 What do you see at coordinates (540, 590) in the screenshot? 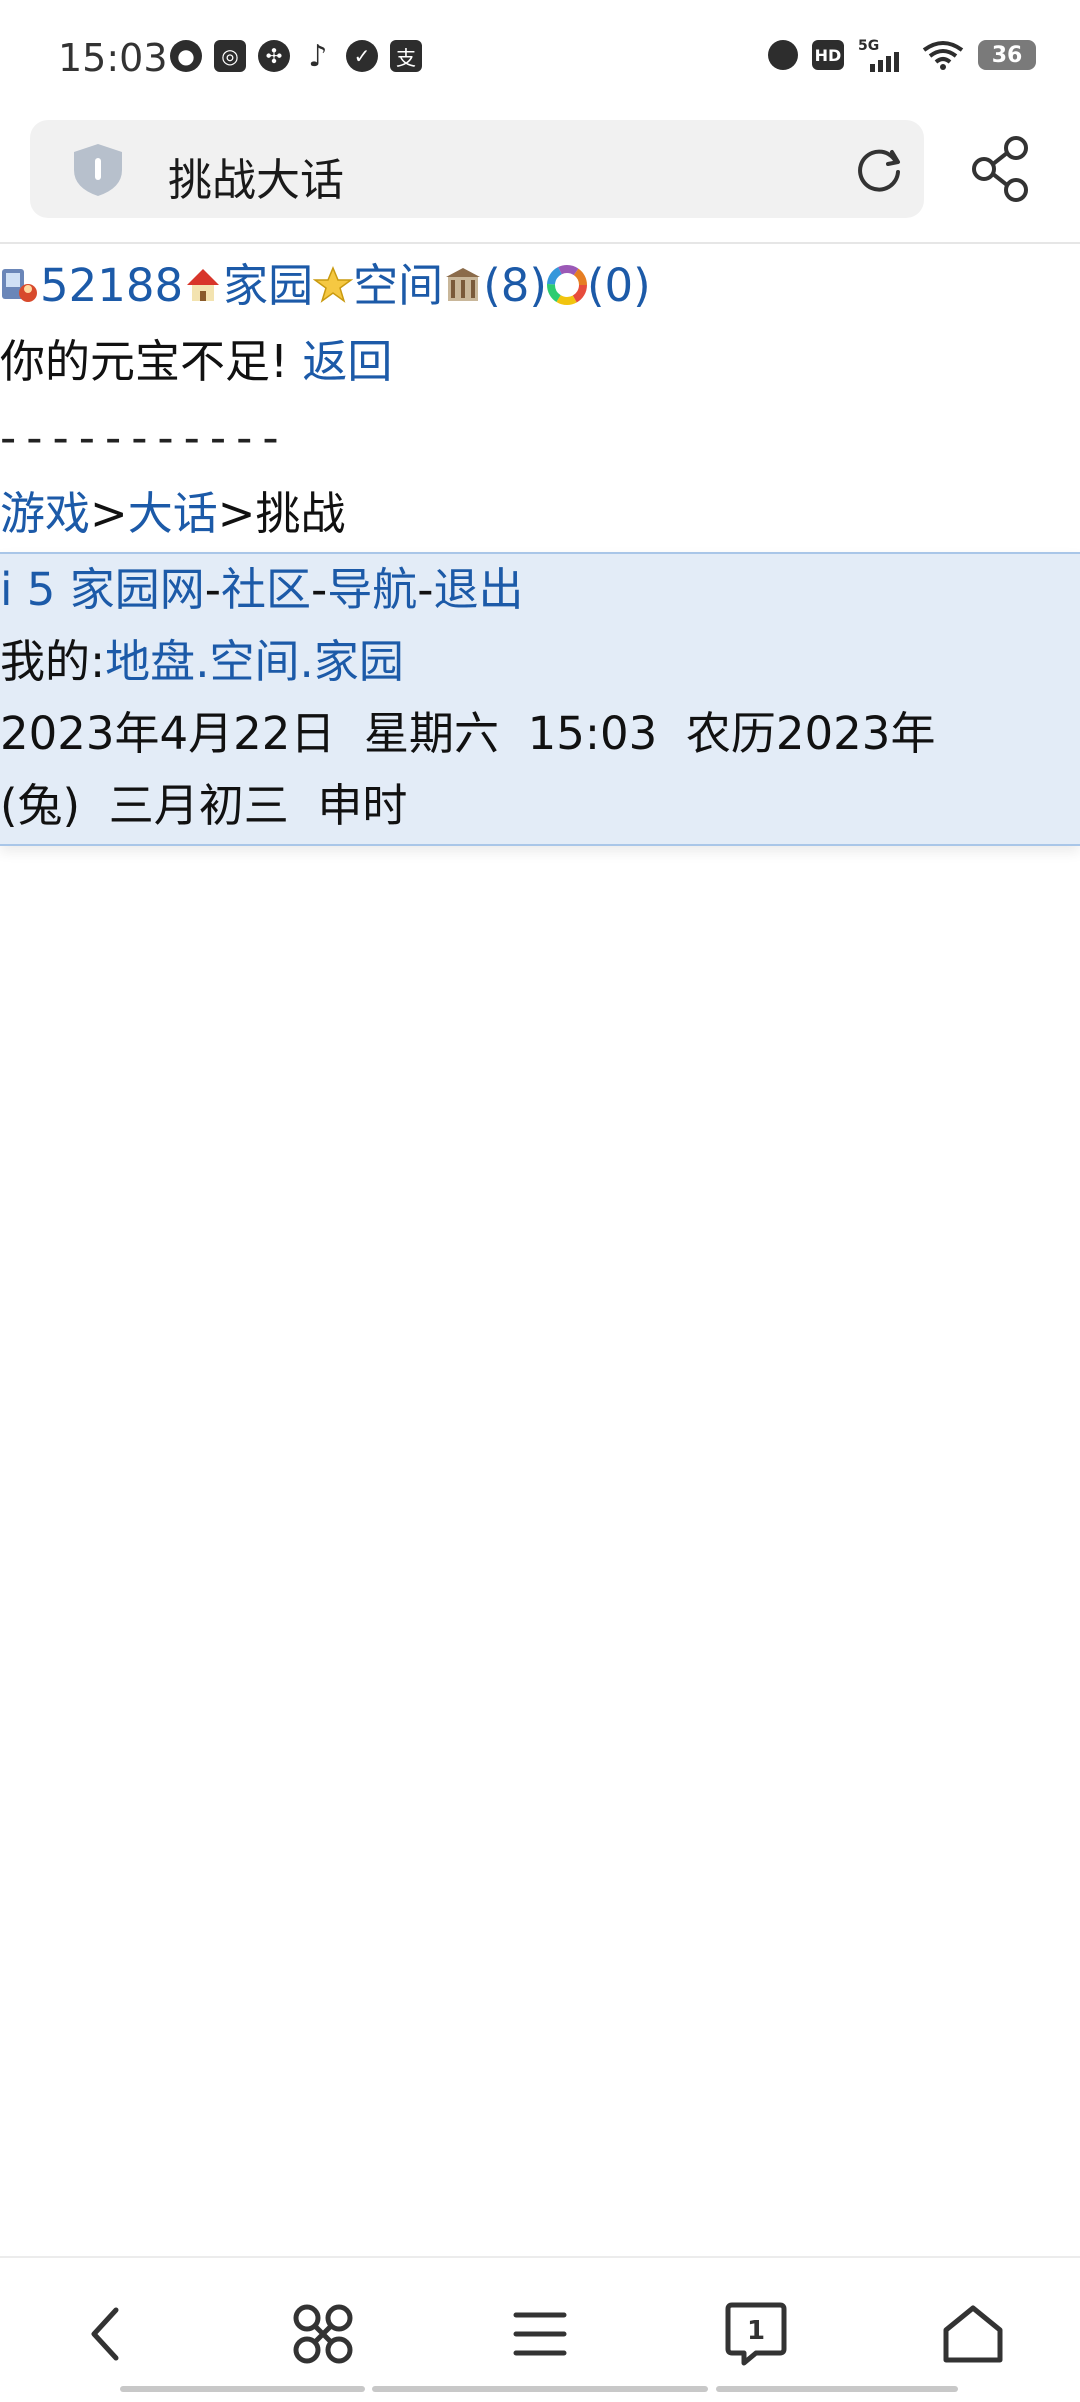
I see `footer-nav-row: i 5 家园网-社区-导航-退出` at bounding box center [540, 590].